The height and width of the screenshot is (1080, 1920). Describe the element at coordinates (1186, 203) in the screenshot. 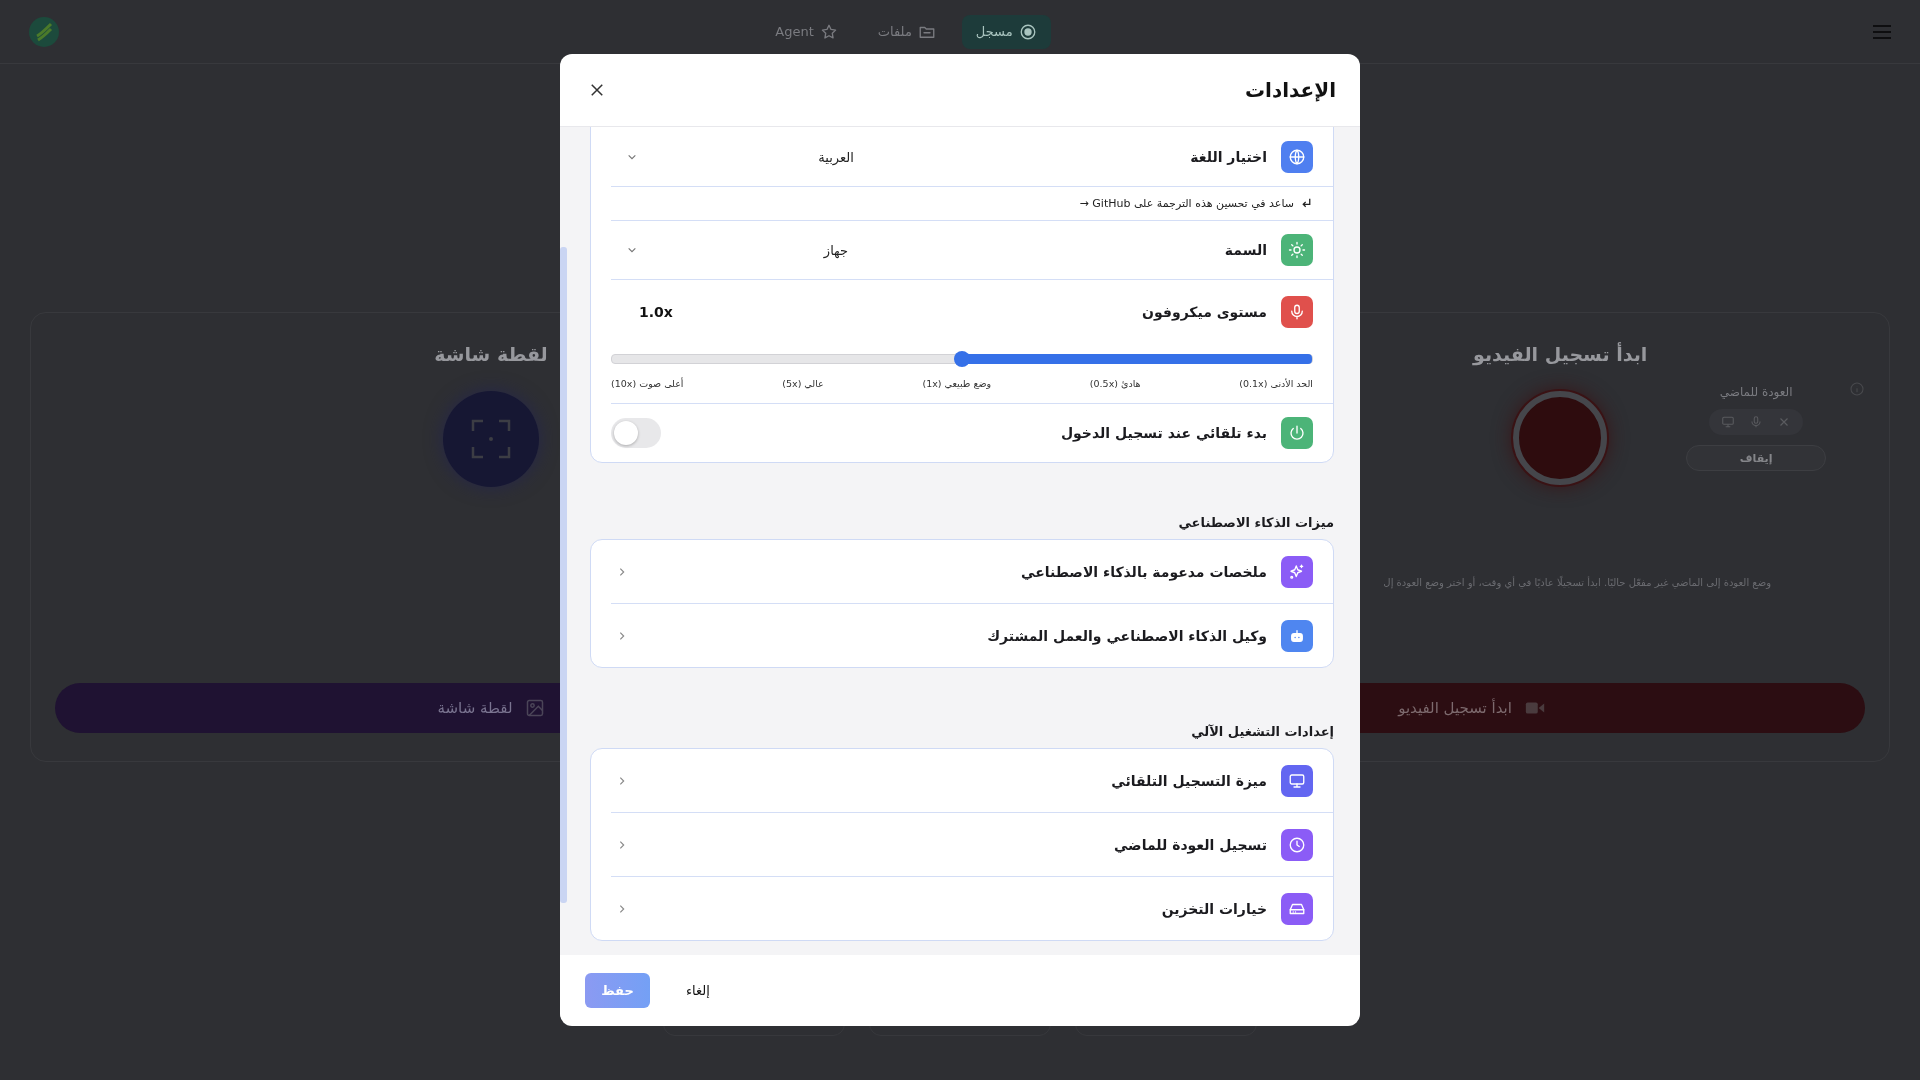

I see `github-link: ساعد في تحسين هذه الترجمة على GitHub →` at that location.